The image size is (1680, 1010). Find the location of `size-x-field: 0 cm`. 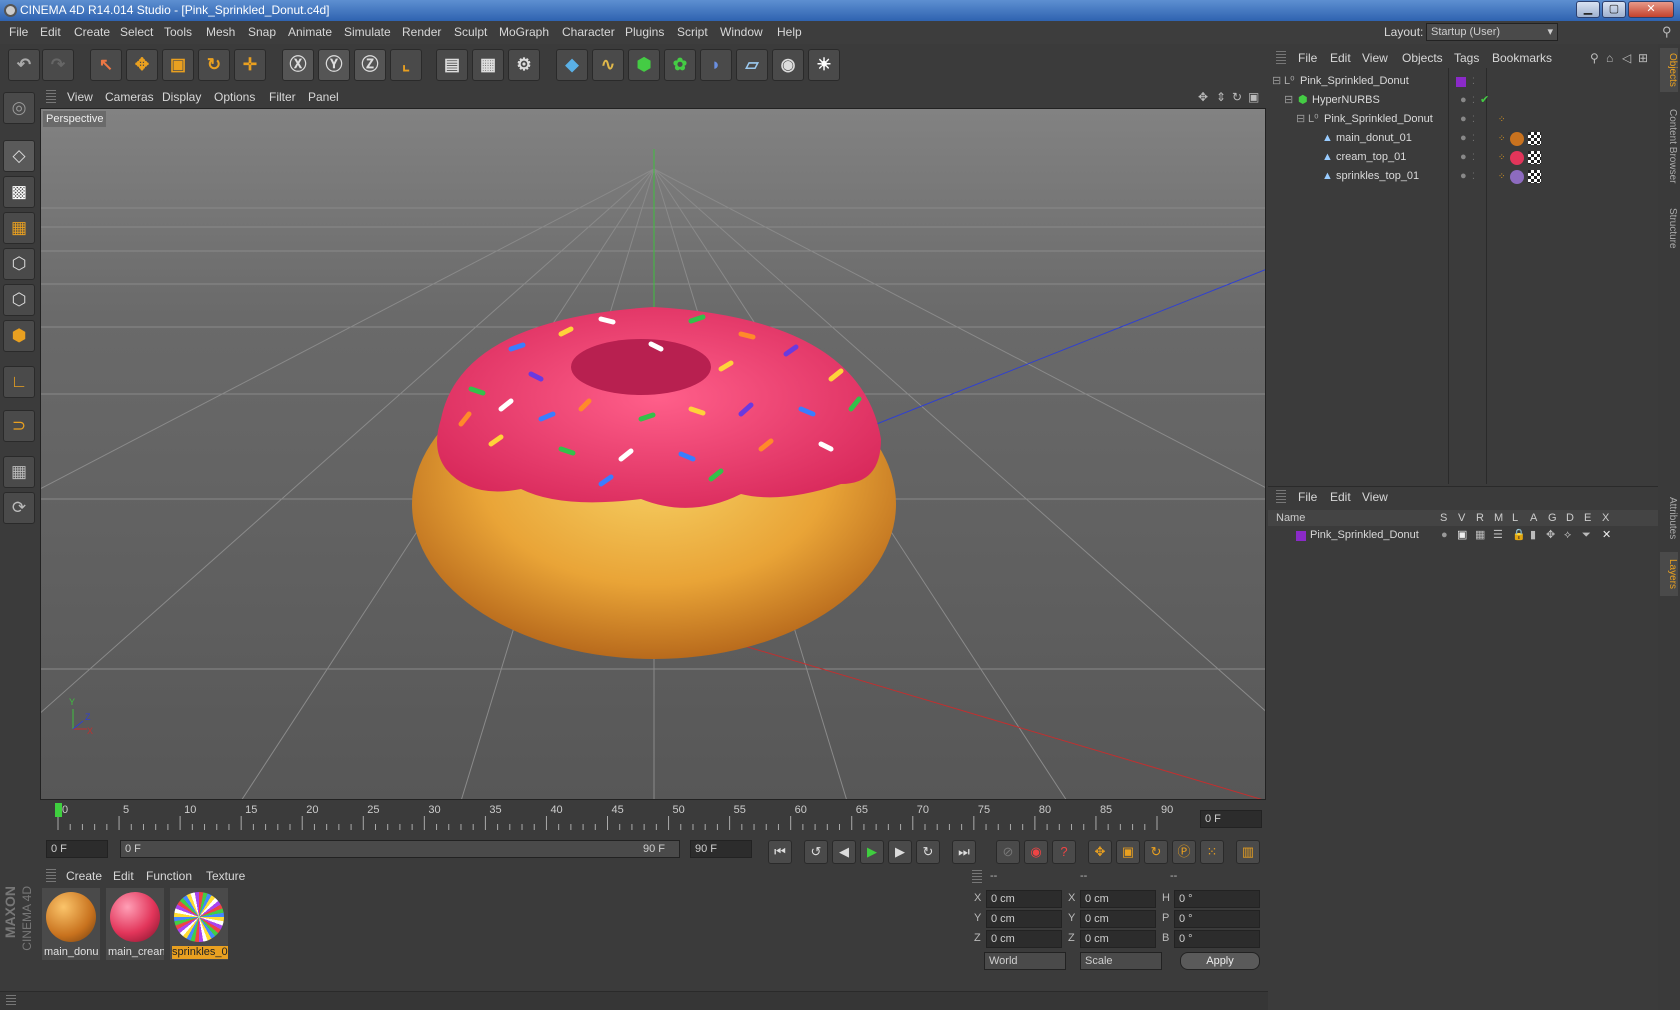

size-x-field: 0 cm is located at coordinates (1118, 899).